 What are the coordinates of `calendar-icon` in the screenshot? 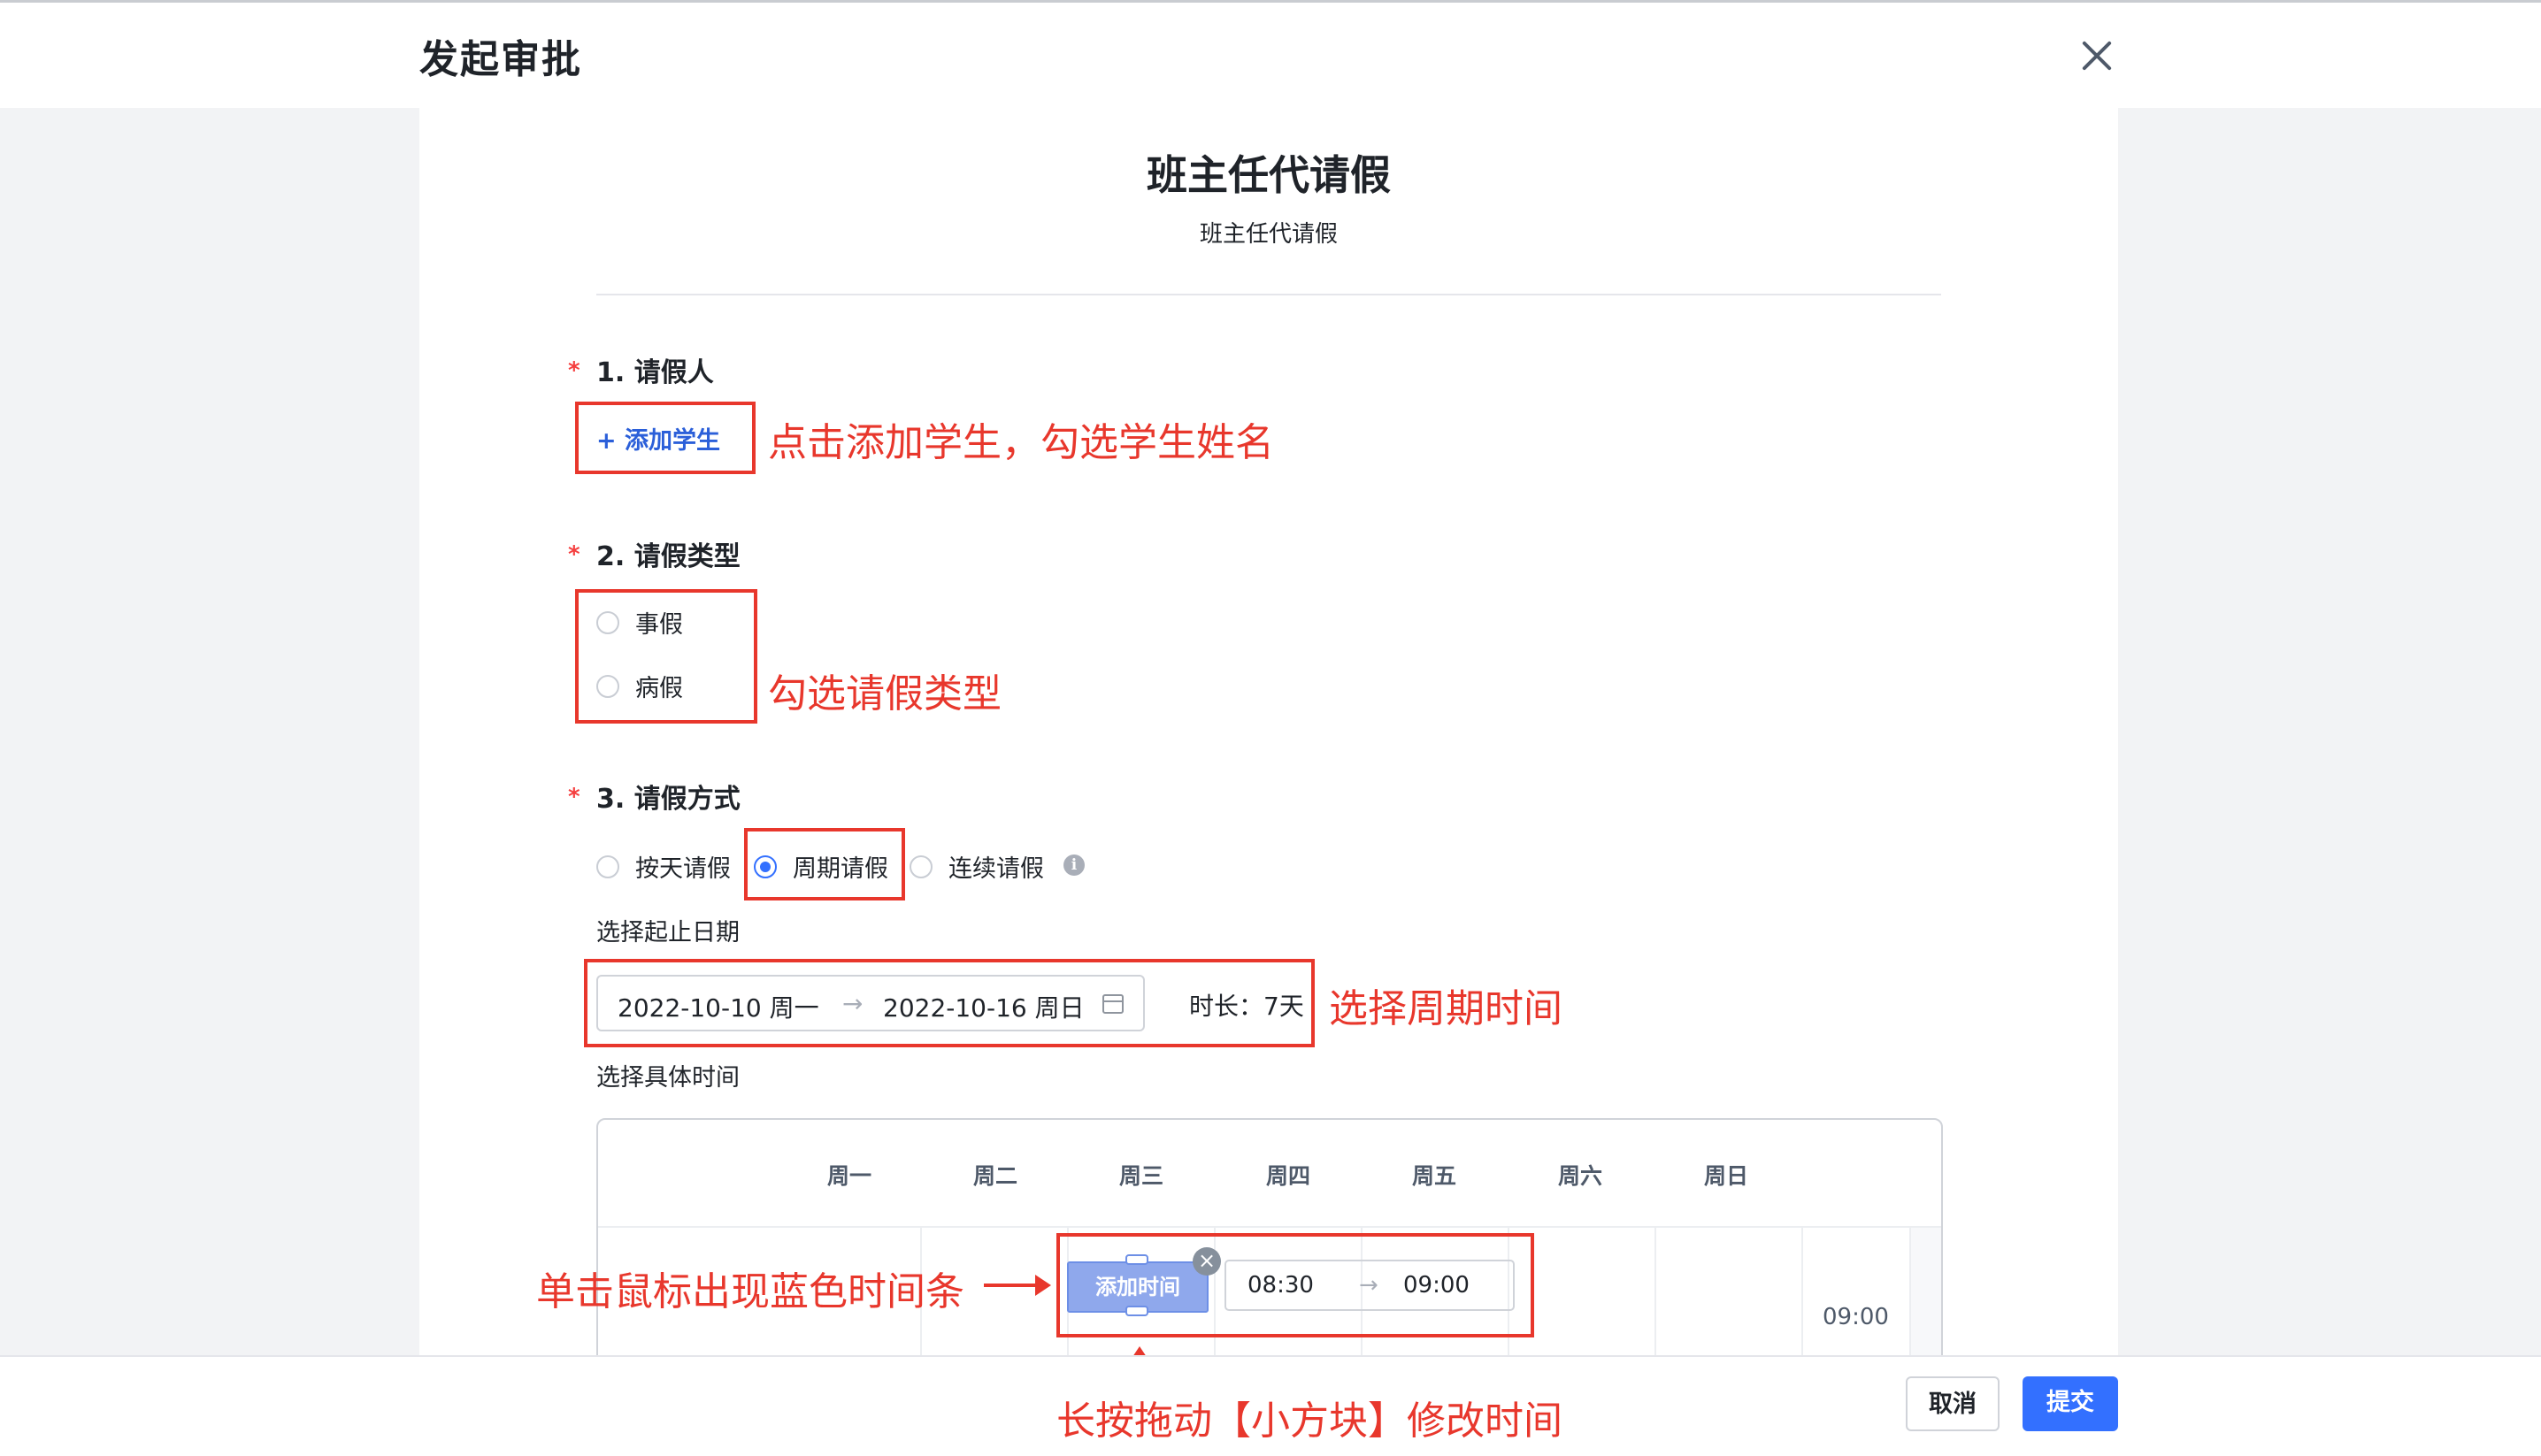 It's located at (1113, 1004).